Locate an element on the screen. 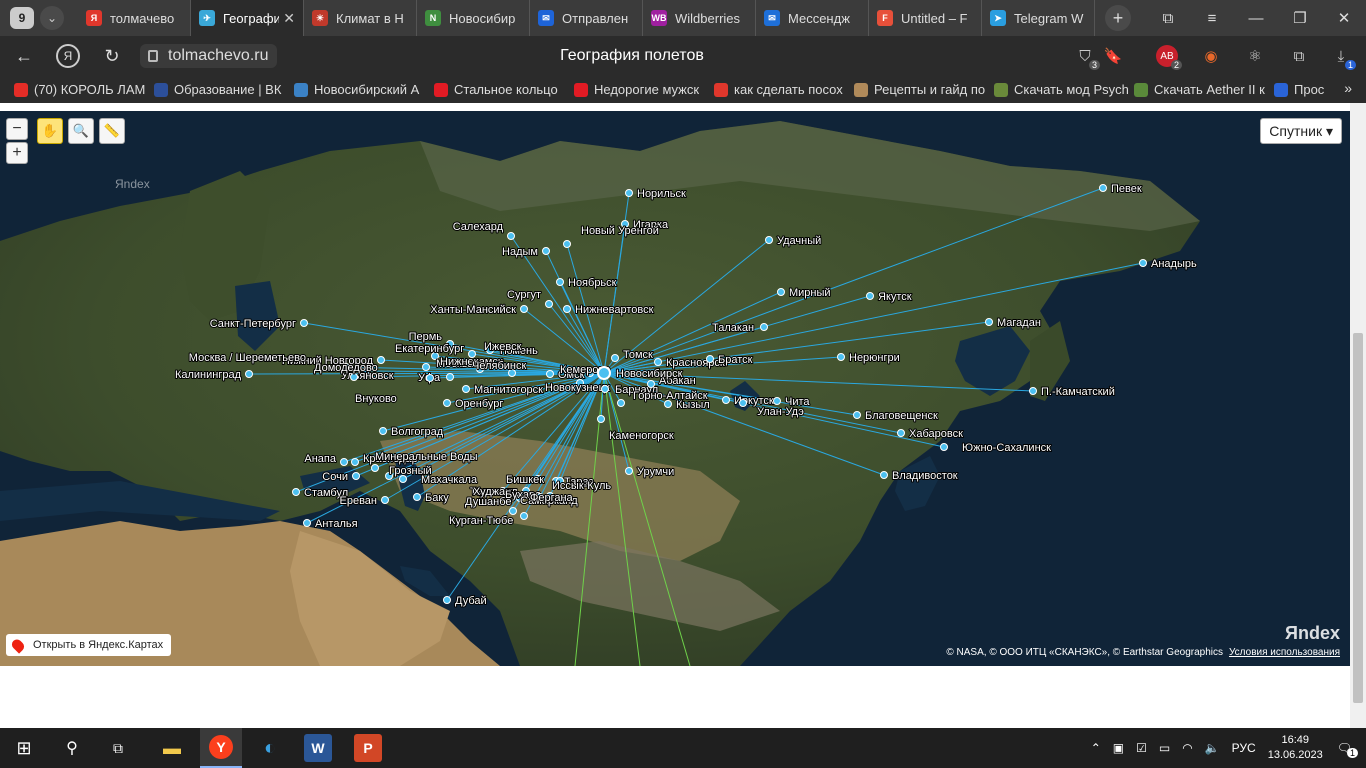  city-label: Волгоград is located at coordinates (417, 432).